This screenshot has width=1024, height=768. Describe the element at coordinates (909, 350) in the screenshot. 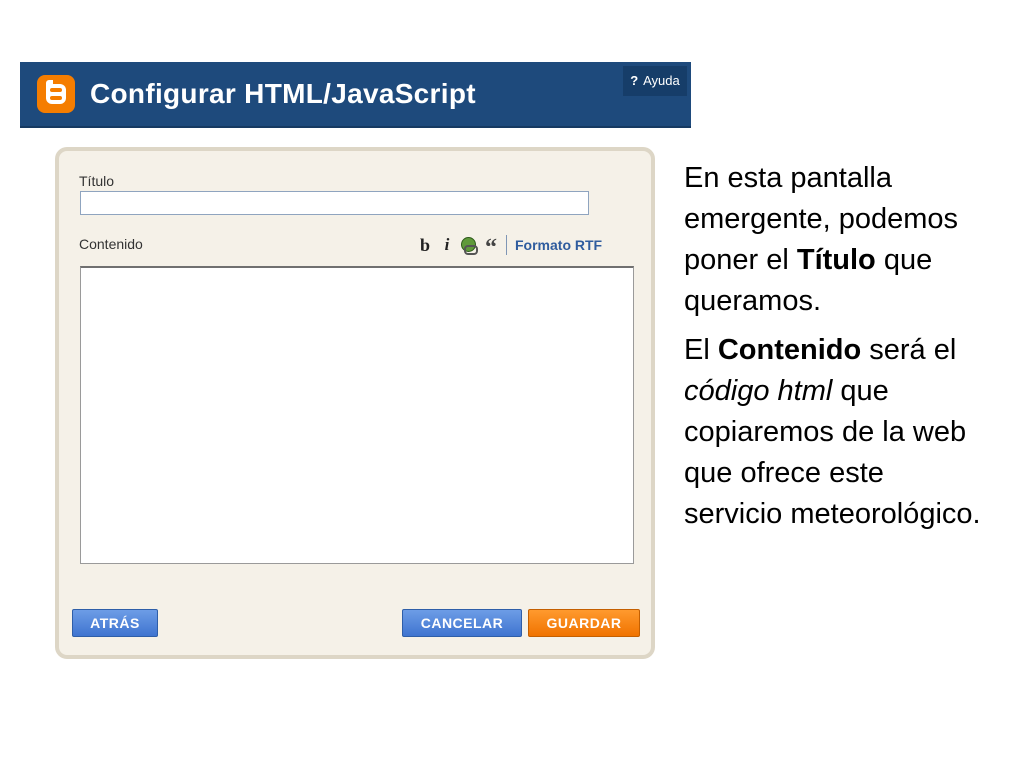

I see `explanation-text-segment: será el` at that location.